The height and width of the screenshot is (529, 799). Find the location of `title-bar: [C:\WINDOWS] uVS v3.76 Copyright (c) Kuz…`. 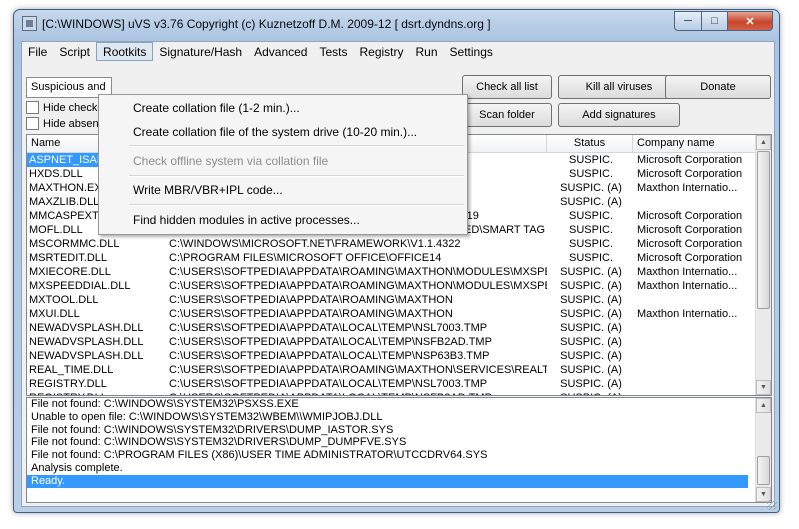

title-bar: [C:\WINDOWS] uVS v3.76 Copyright (c) Kuz… is located at coordinates (396, 23).